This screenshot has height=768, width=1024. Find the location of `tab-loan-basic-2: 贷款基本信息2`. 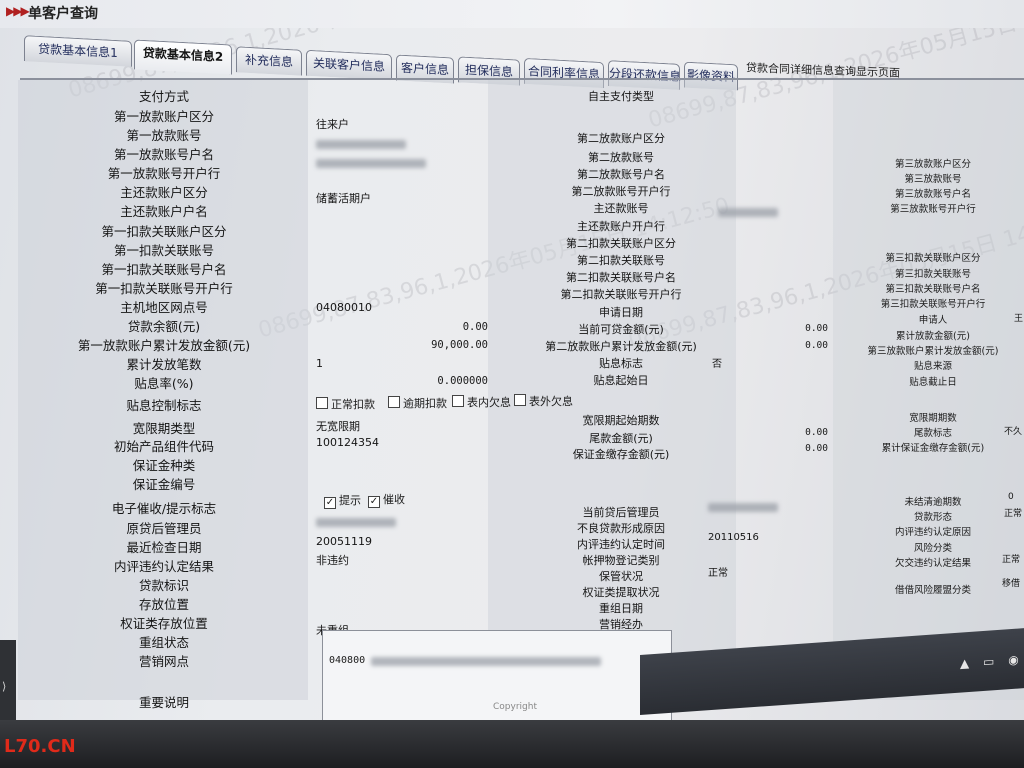

tab-loan-basic-2: 贷款基本信息2 is located at coordinates (183, 57).